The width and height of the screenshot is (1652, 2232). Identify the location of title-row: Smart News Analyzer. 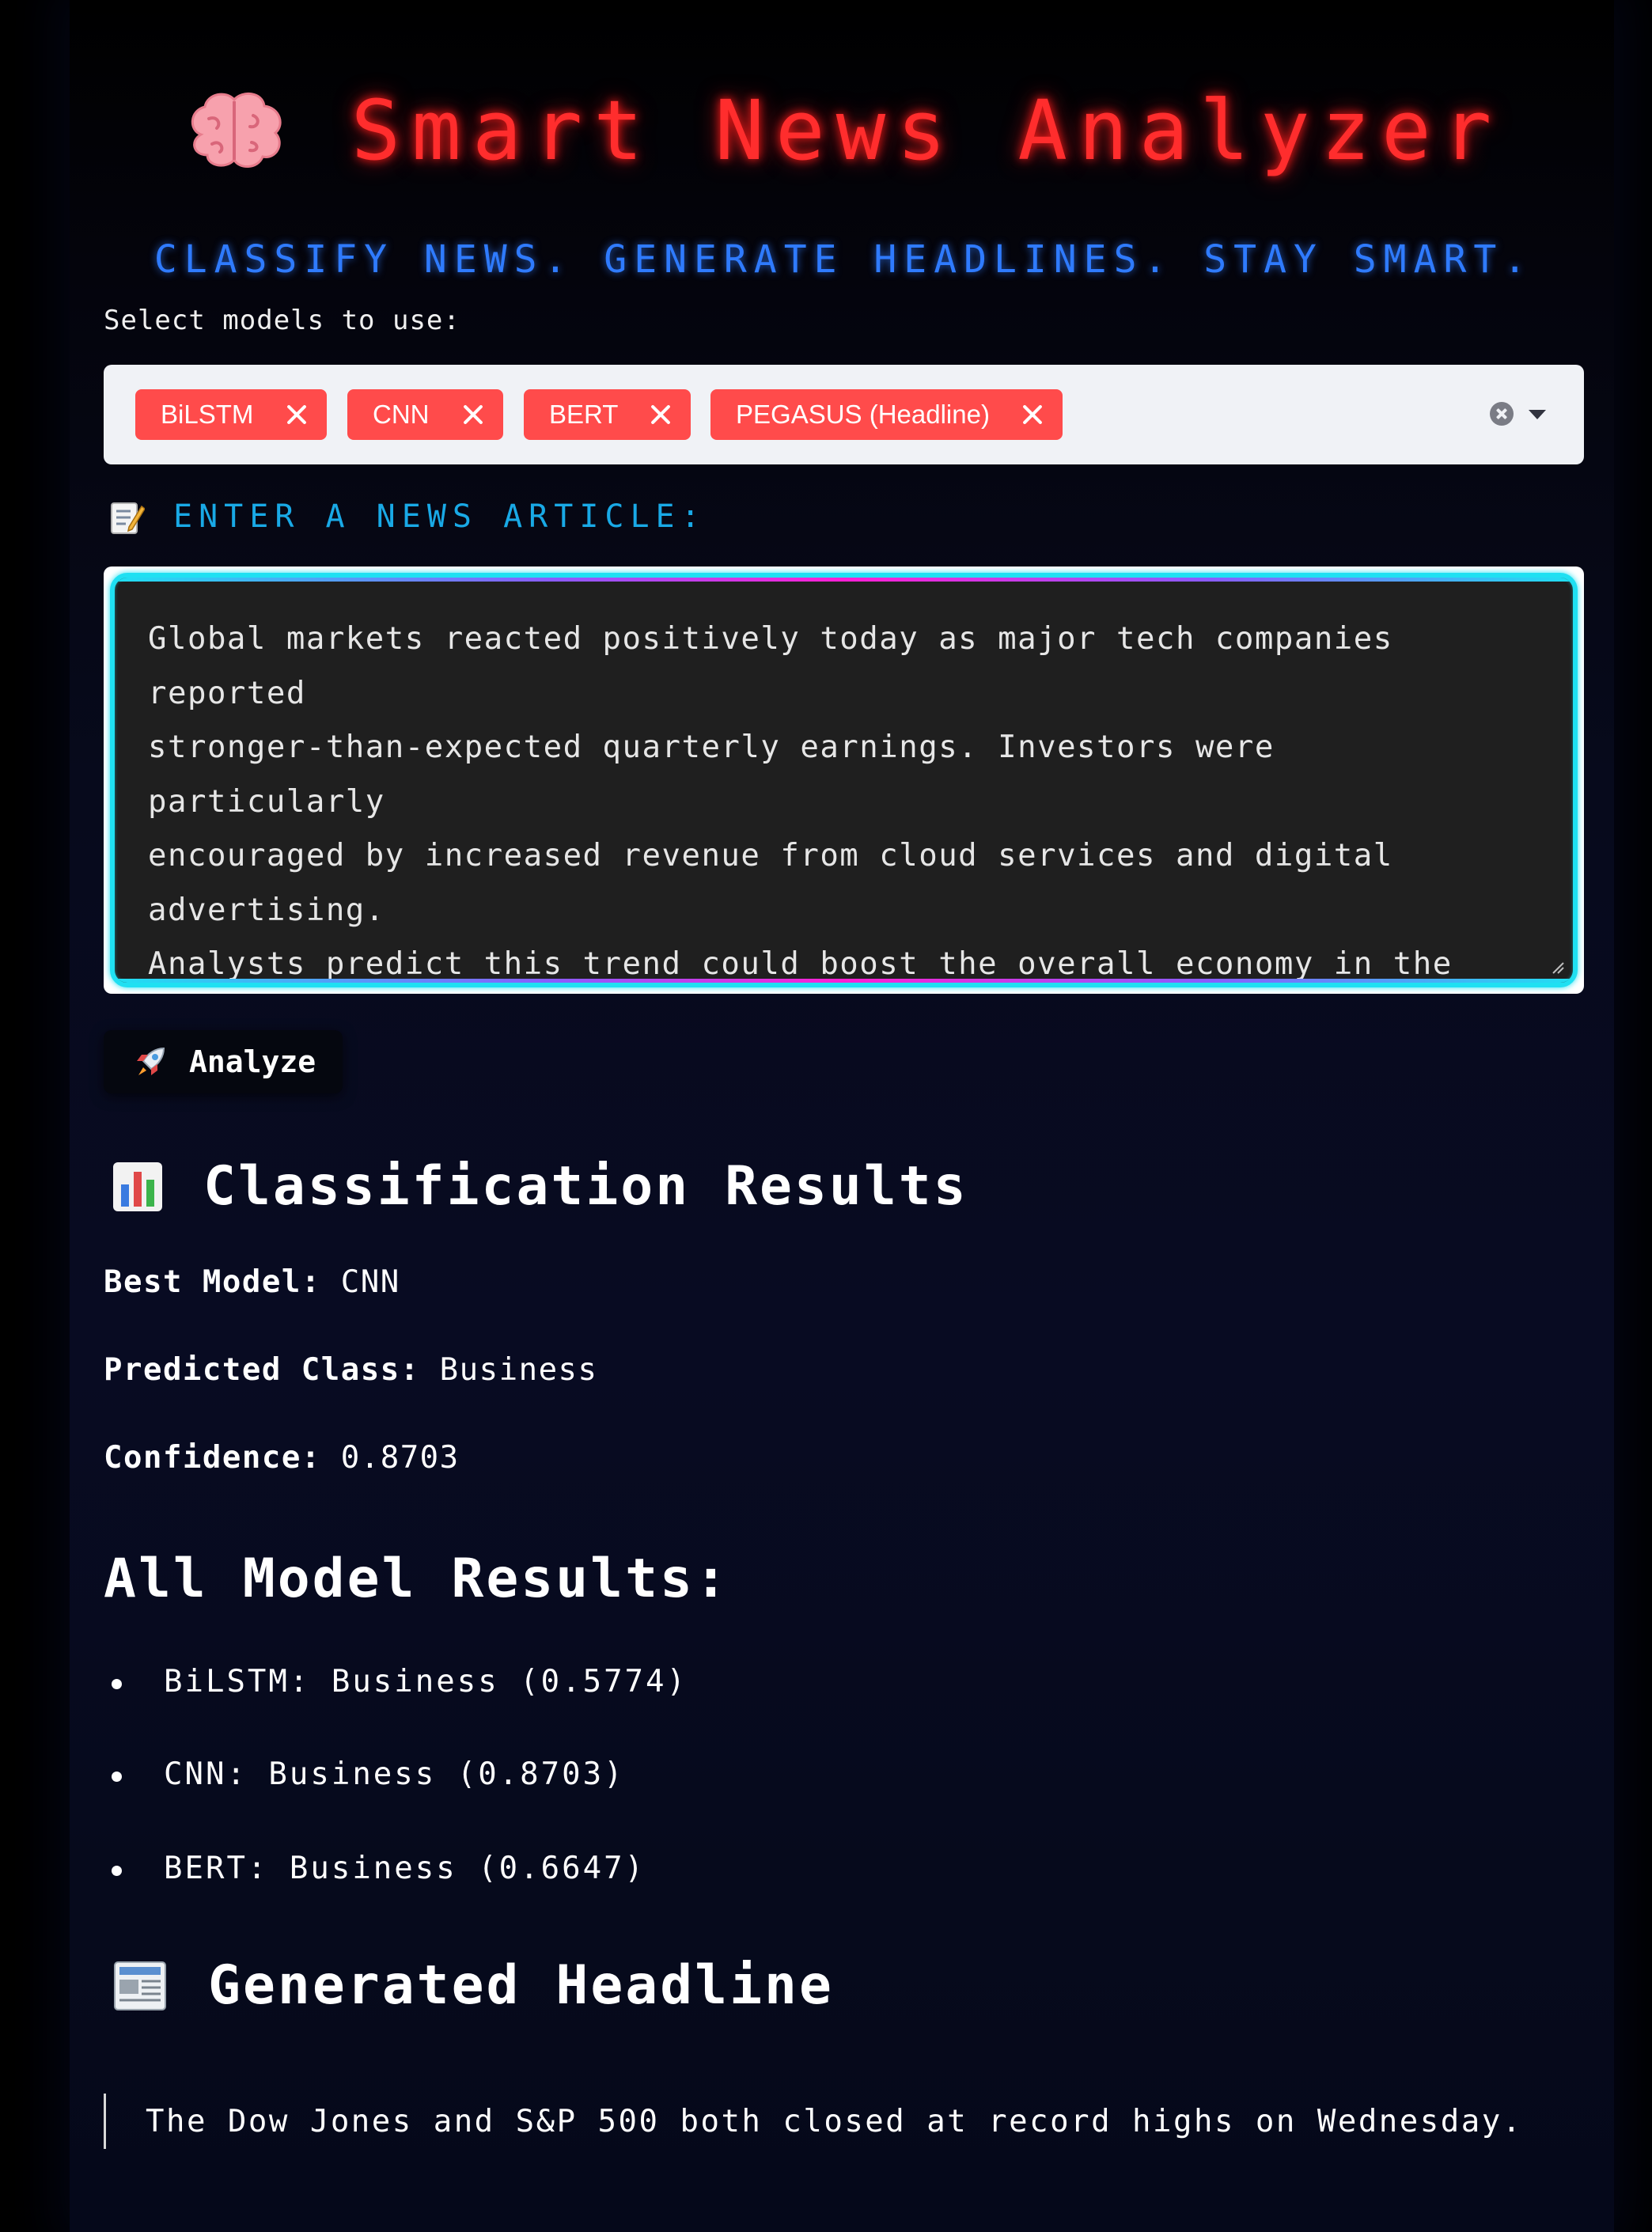
(844, 130).